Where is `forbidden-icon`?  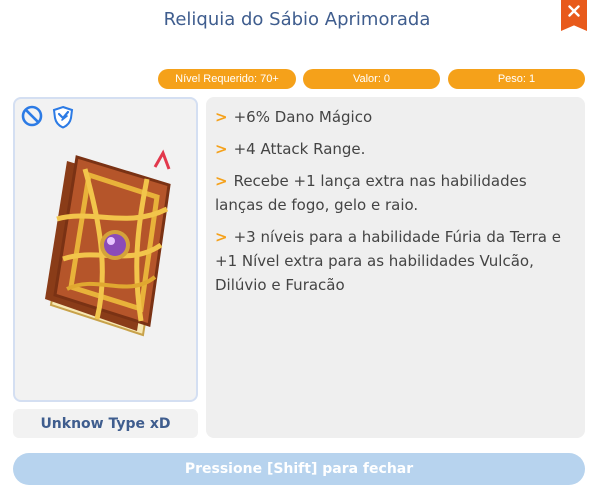 forbidden-icon is located at coordinates (32, 116).